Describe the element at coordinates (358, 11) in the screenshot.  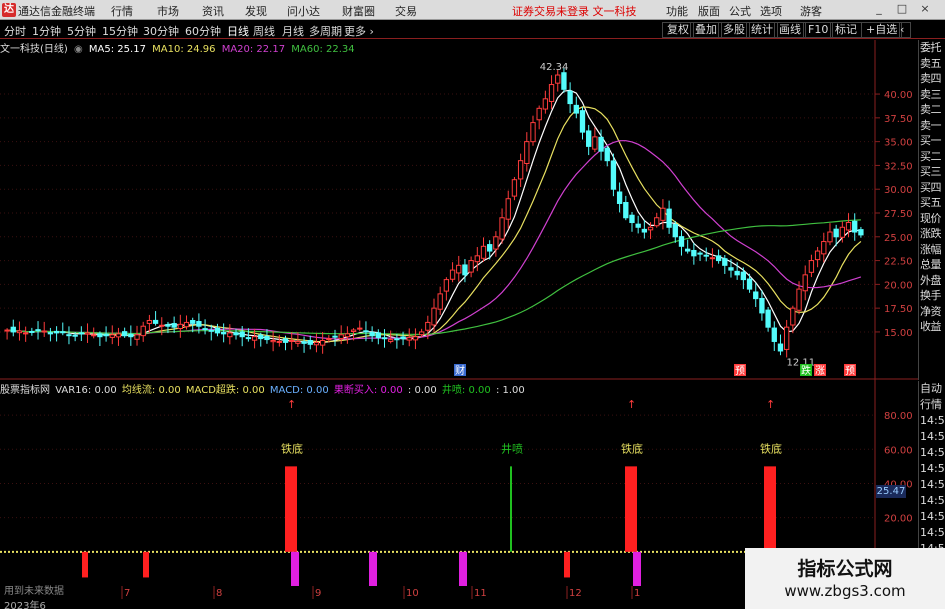
I see `menu-wealth: 财富圈` at that location.